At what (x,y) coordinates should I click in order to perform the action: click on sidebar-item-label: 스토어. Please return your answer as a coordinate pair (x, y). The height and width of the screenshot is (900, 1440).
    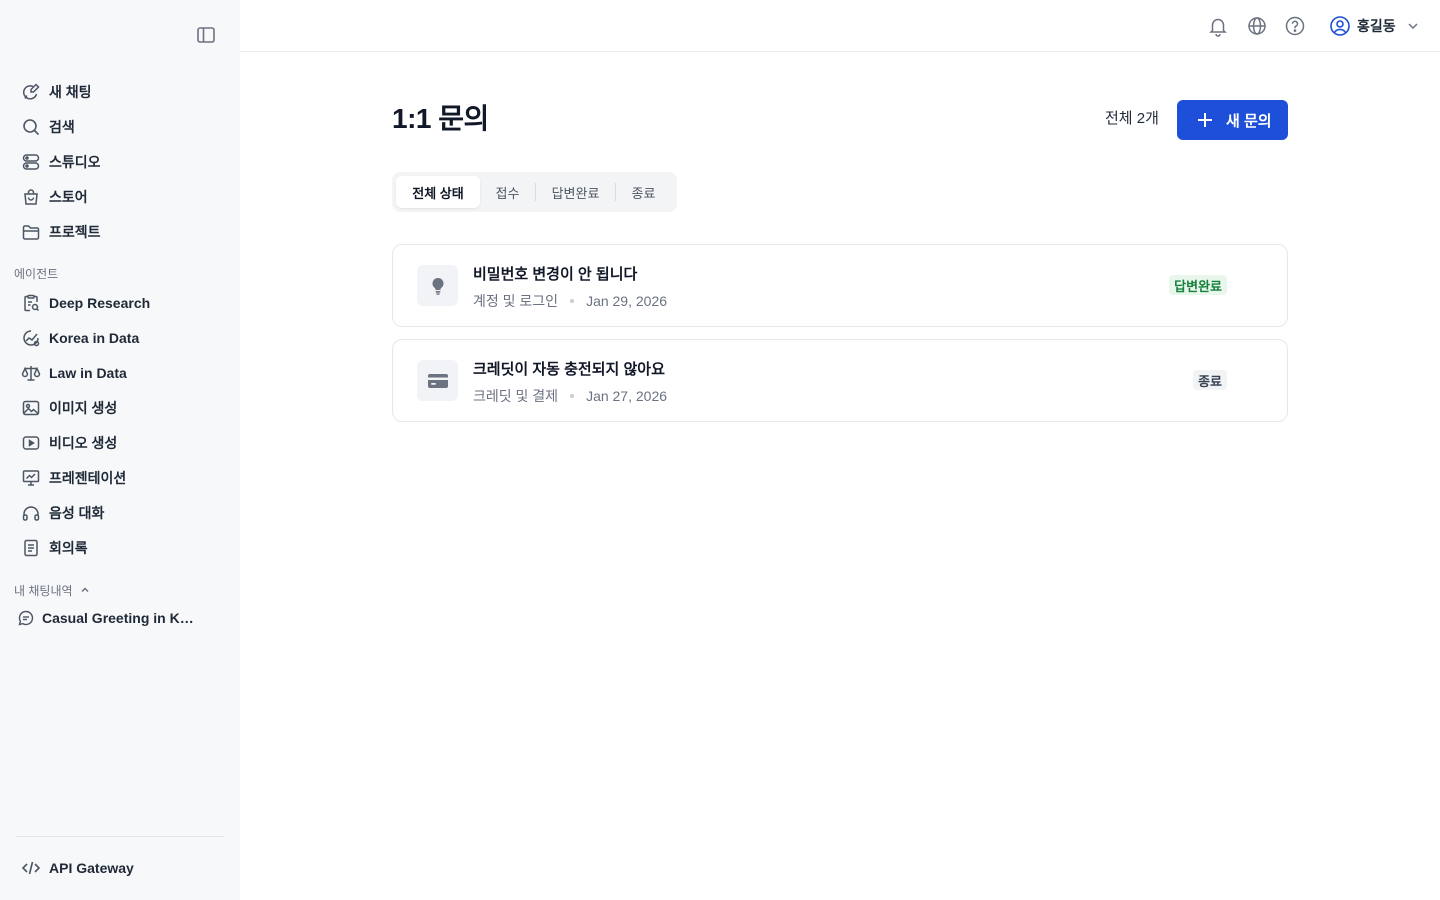
    Looking at the image, I should click on (68, 196).